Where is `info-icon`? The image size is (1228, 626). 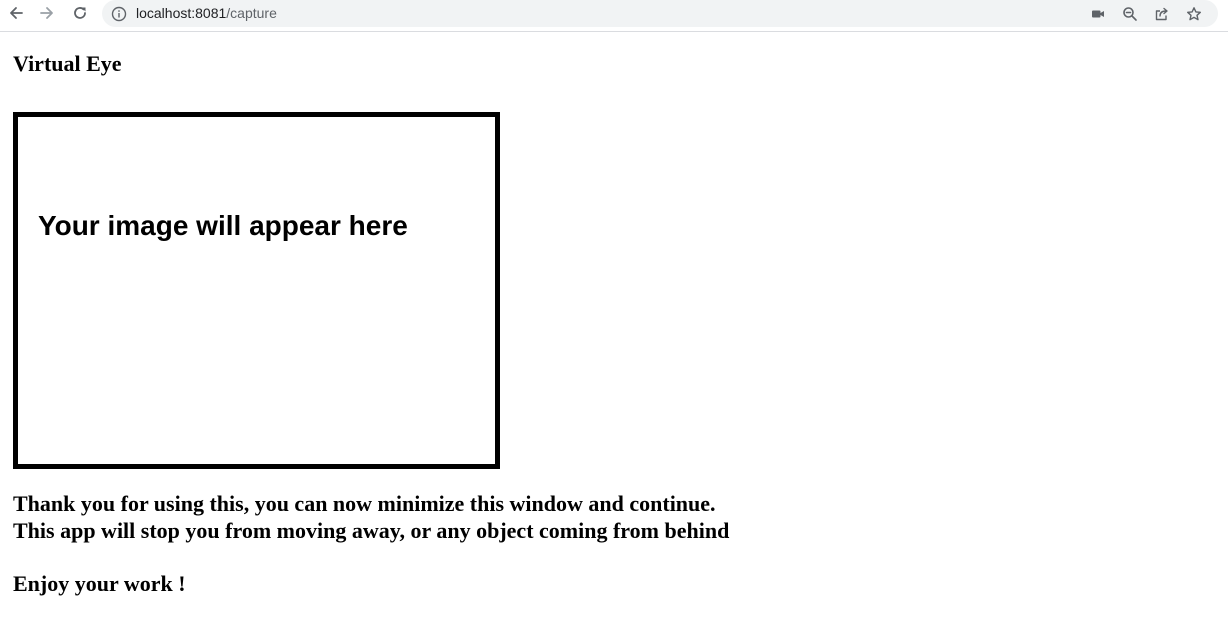 info-icon is located at coordinates (119, 14).